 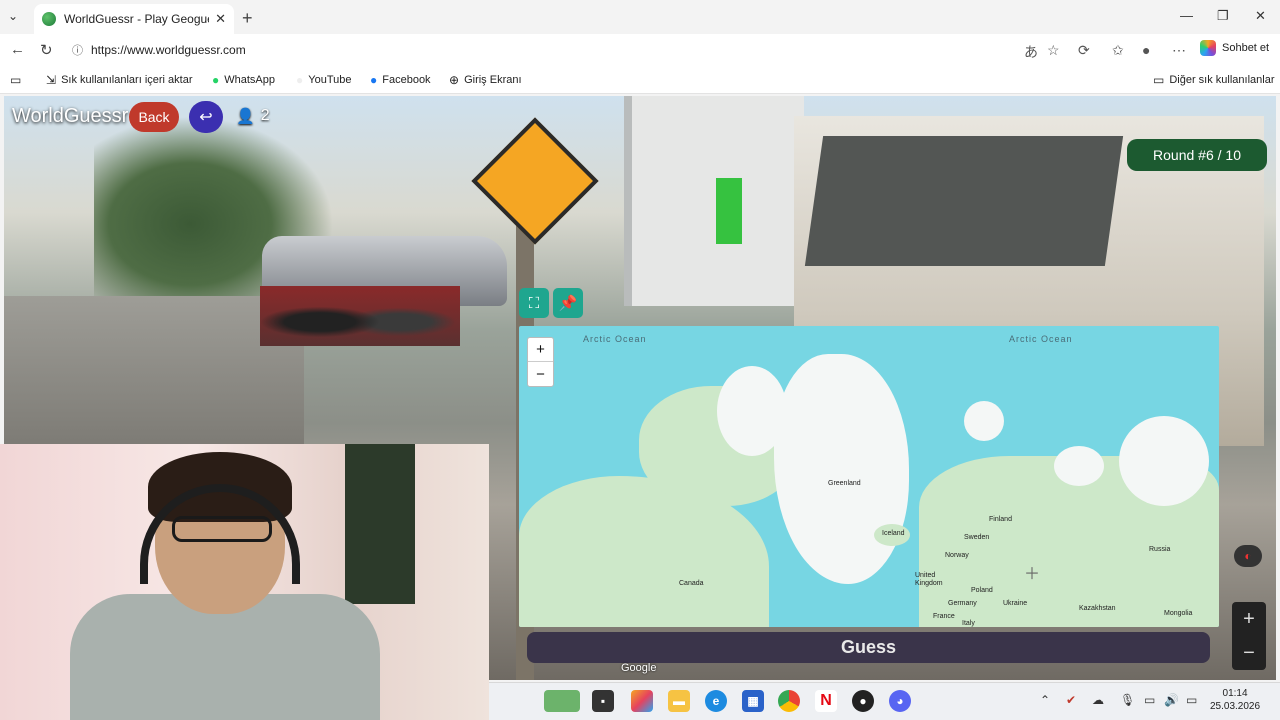 I want to click on truck-bed, so click(x=964, y=201).